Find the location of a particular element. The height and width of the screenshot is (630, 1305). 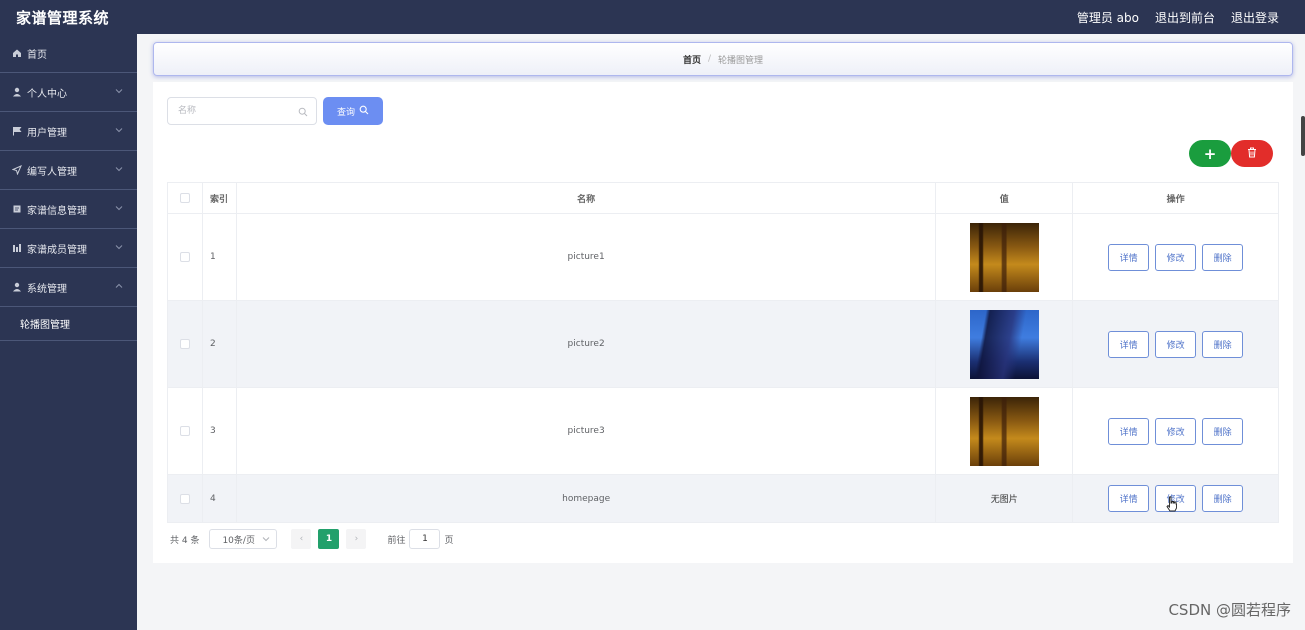

sidebar-item-home: 首页 is located at coordinates (68, 53).